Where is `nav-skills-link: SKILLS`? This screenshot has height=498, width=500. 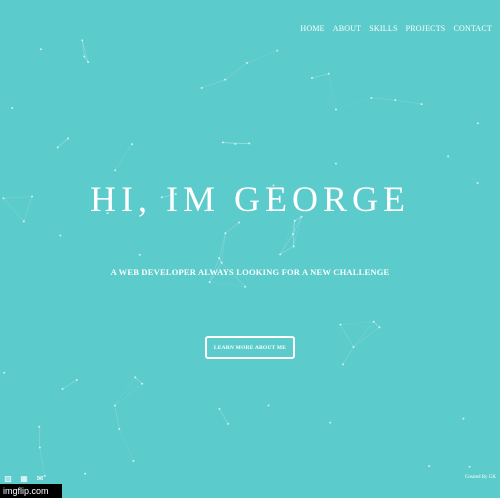 nav-skills-link: SKILLS is located at coordinates (383, 28).